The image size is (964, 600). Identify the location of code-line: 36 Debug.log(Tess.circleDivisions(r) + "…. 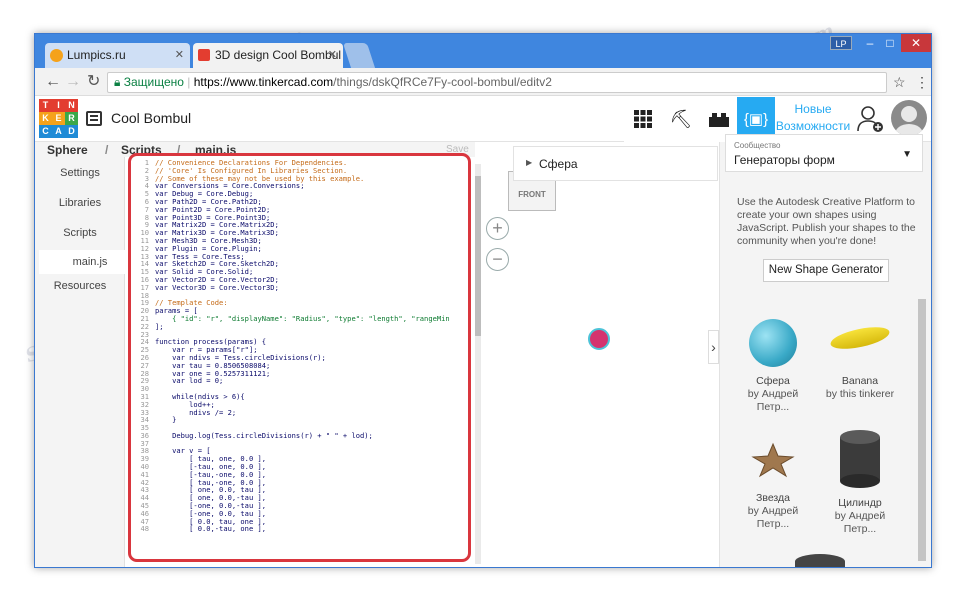
(293, 435).